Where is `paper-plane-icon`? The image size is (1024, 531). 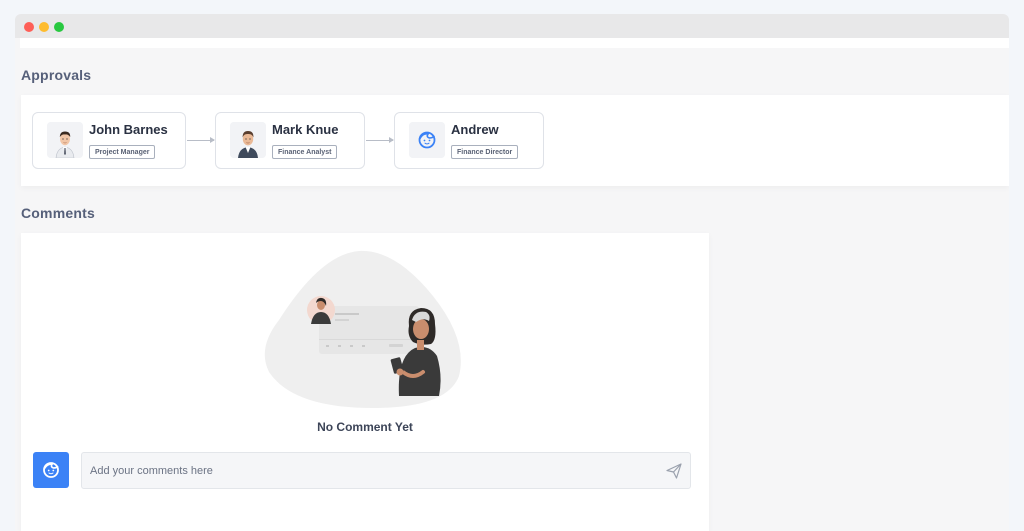 paper-plane-icon is located at coordinates (674, 471).